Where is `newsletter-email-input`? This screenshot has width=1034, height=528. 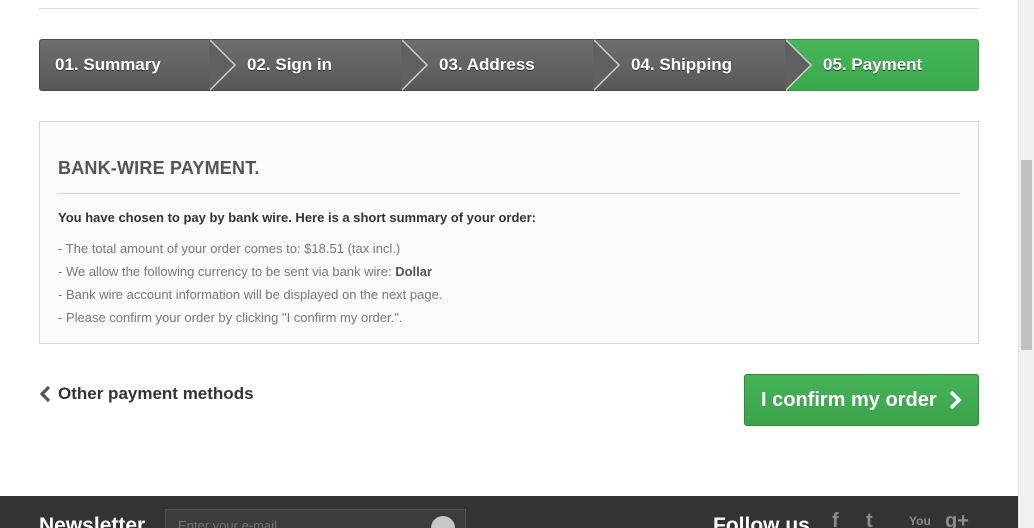 newsletter-email-input is located at coordinates (315, 518).